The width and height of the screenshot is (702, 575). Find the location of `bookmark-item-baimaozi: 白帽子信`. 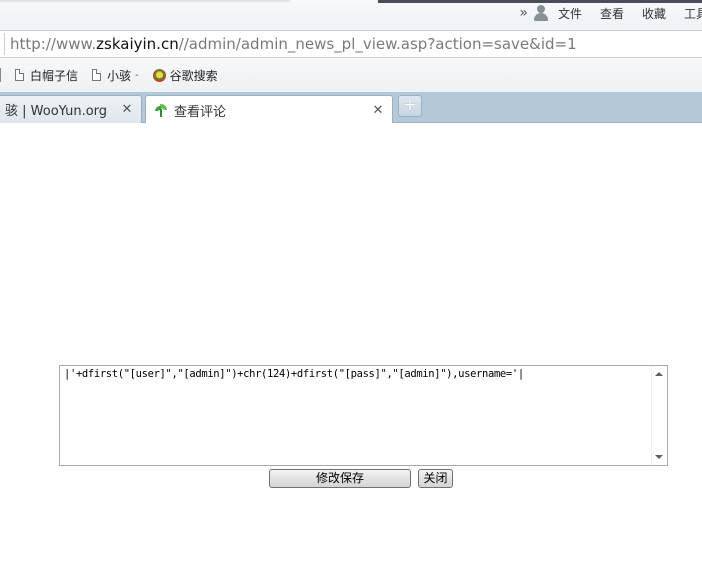

bookmark-item-baimaozi: 白帽子信 is located at coordinates (46, 75).